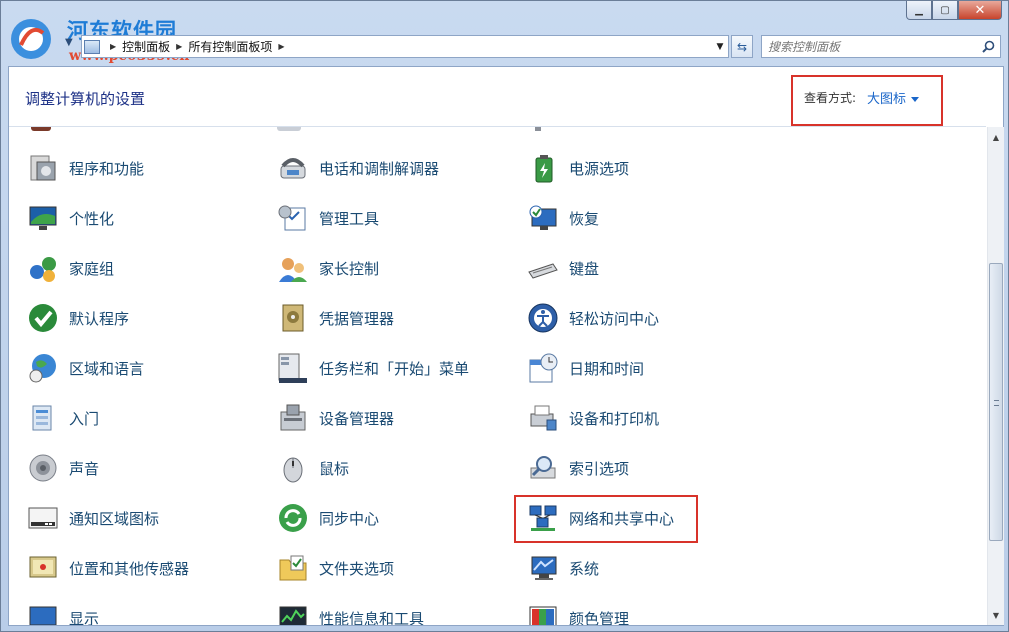  What do you see at coordinates (584, 268) in the screenshot?
I see `item-label: 键盘` at bounding box center [584, 268].